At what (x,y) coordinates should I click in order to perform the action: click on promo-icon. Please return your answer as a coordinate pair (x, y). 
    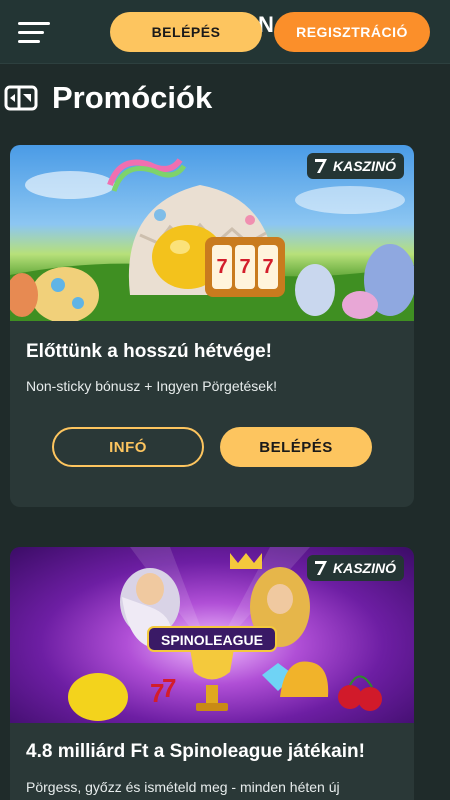
    Looking at the image, I should click on (21, 98).